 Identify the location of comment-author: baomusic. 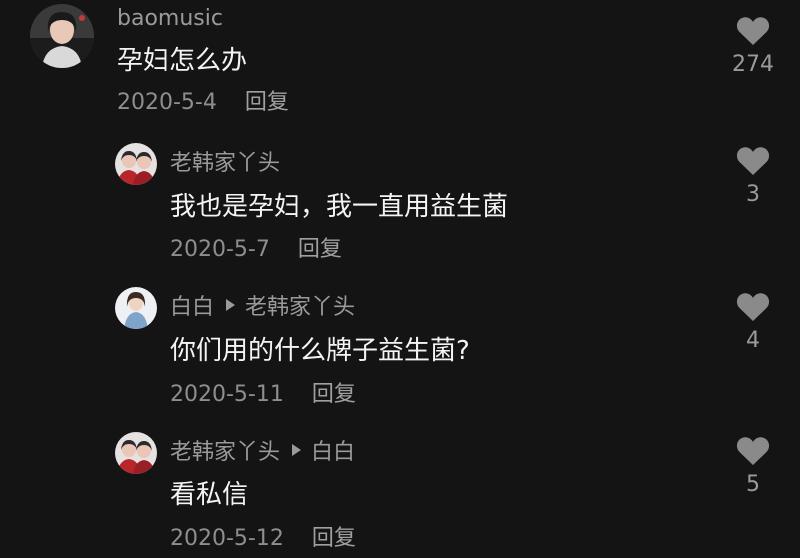
(170, 19).